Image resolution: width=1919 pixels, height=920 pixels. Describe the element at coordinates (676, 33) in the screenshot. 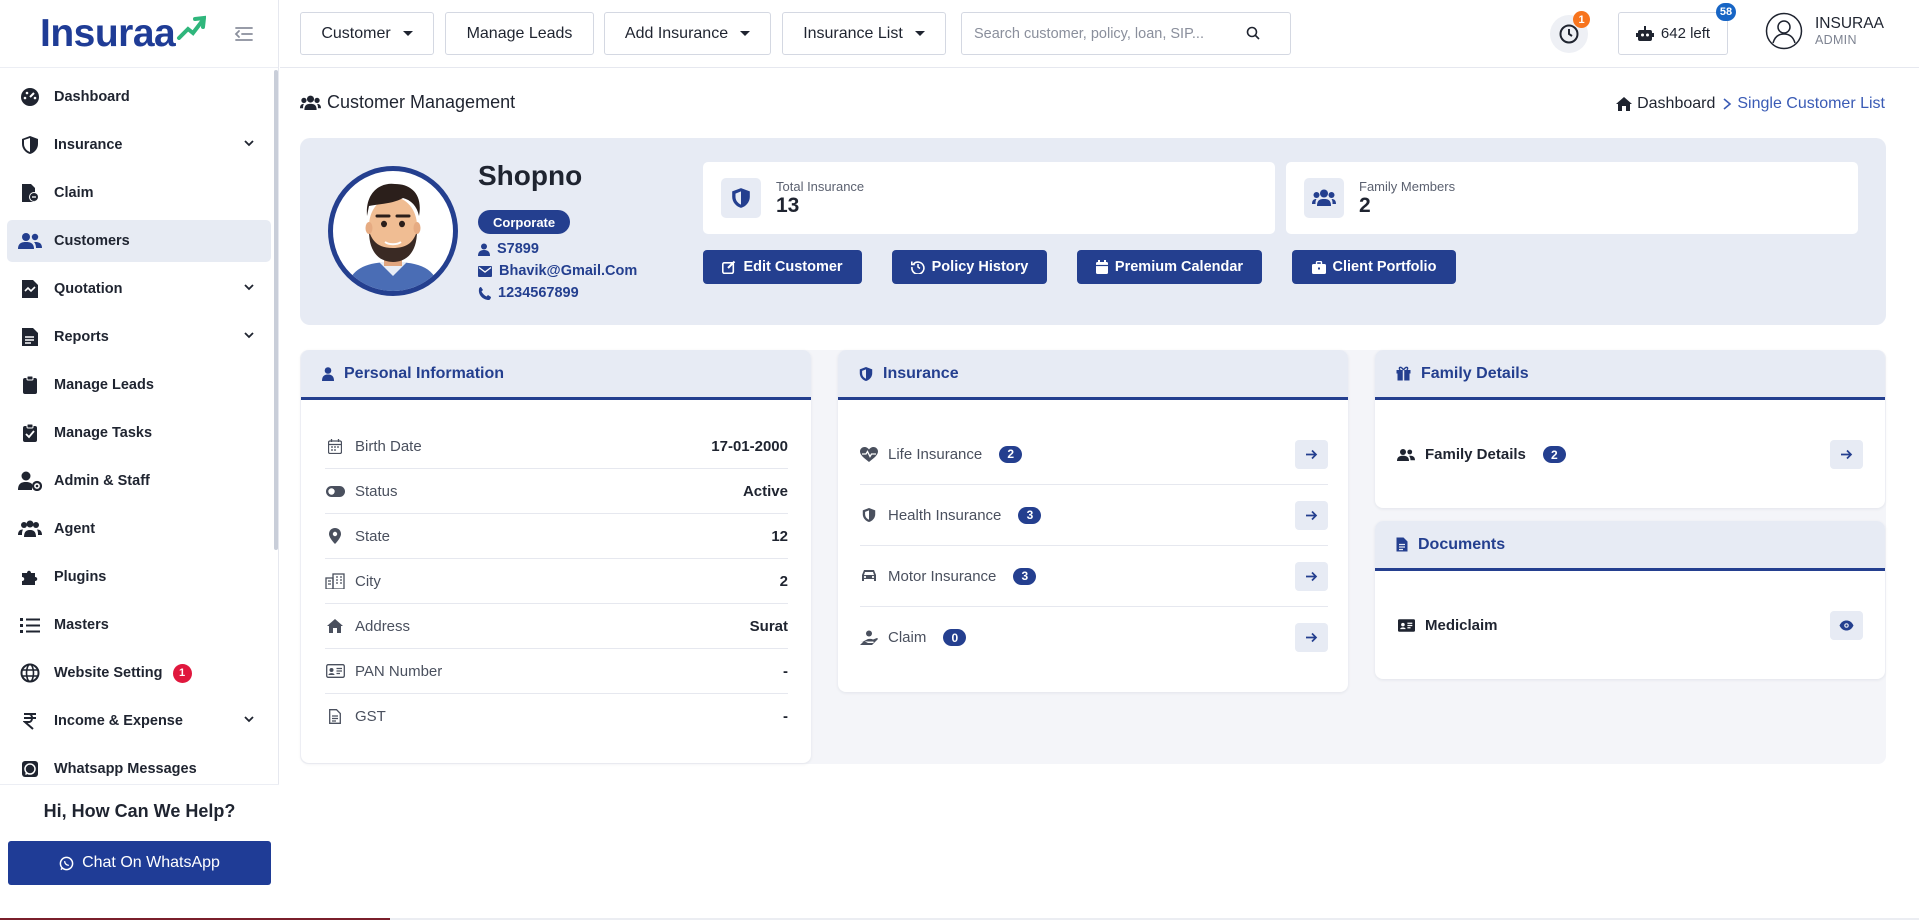

I see `add-insurance-label: Add Insurance` at that location.